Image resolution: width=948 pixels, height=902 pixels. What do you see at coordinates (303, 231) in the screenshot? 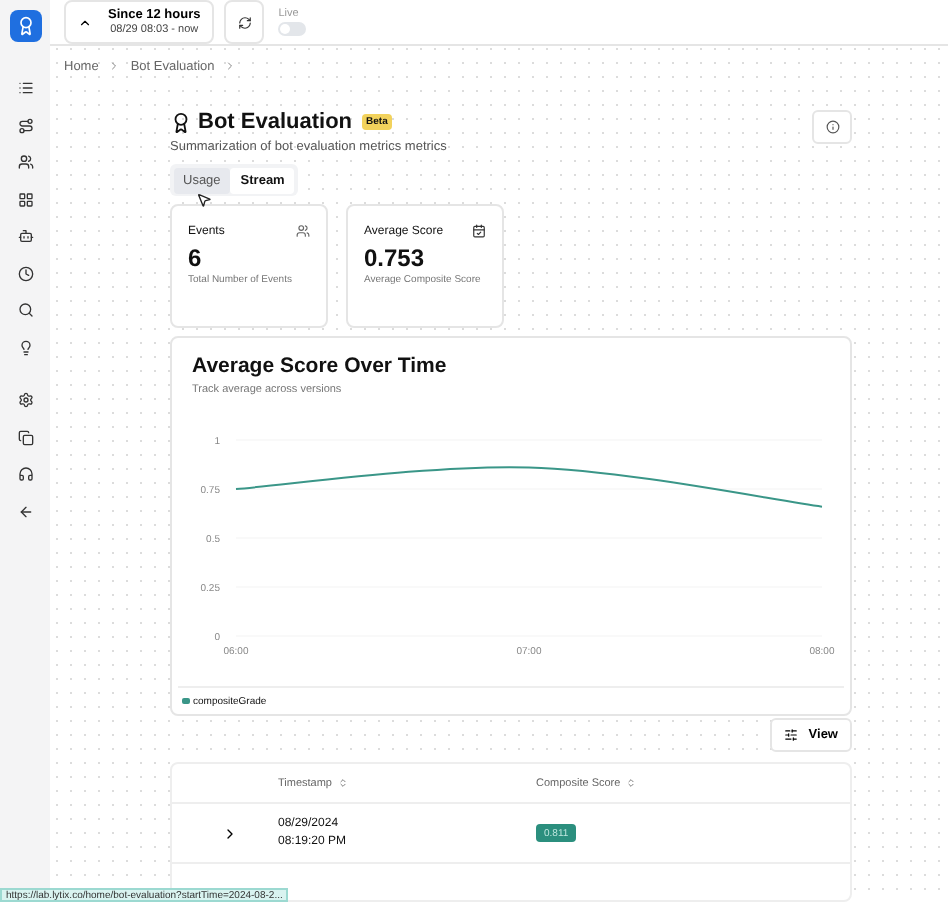
I see `users-icon` at bounding box center [303, 231].